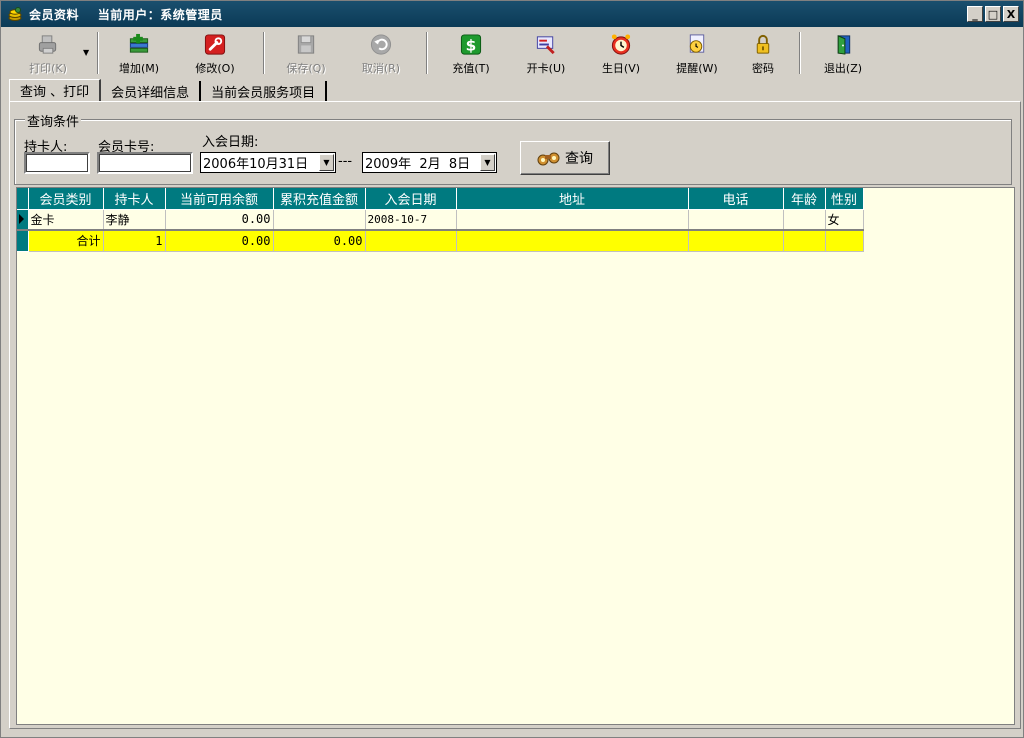 The width and height of the screenshot is (1024, 738). Describe the element at coordinates (844, 199) in the screenshot. I see `column-header: 性别` at that location.